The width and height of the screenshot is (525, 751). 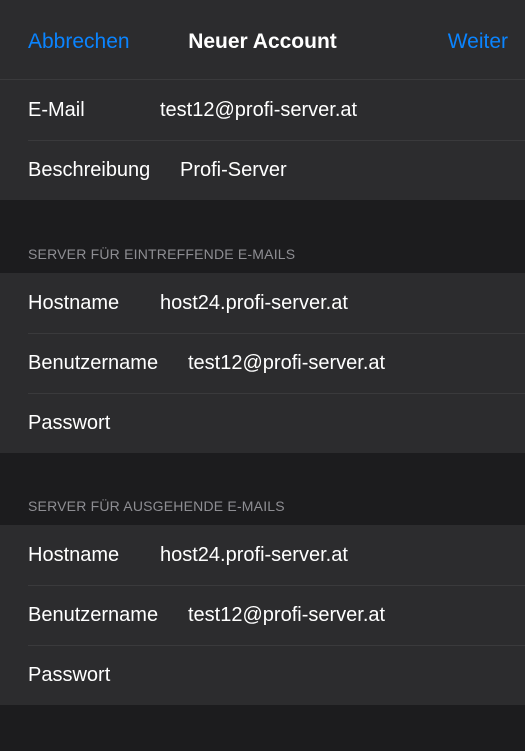 I want to click on outgoing-hostname-label: Hostname, so click(x=74, y=555).